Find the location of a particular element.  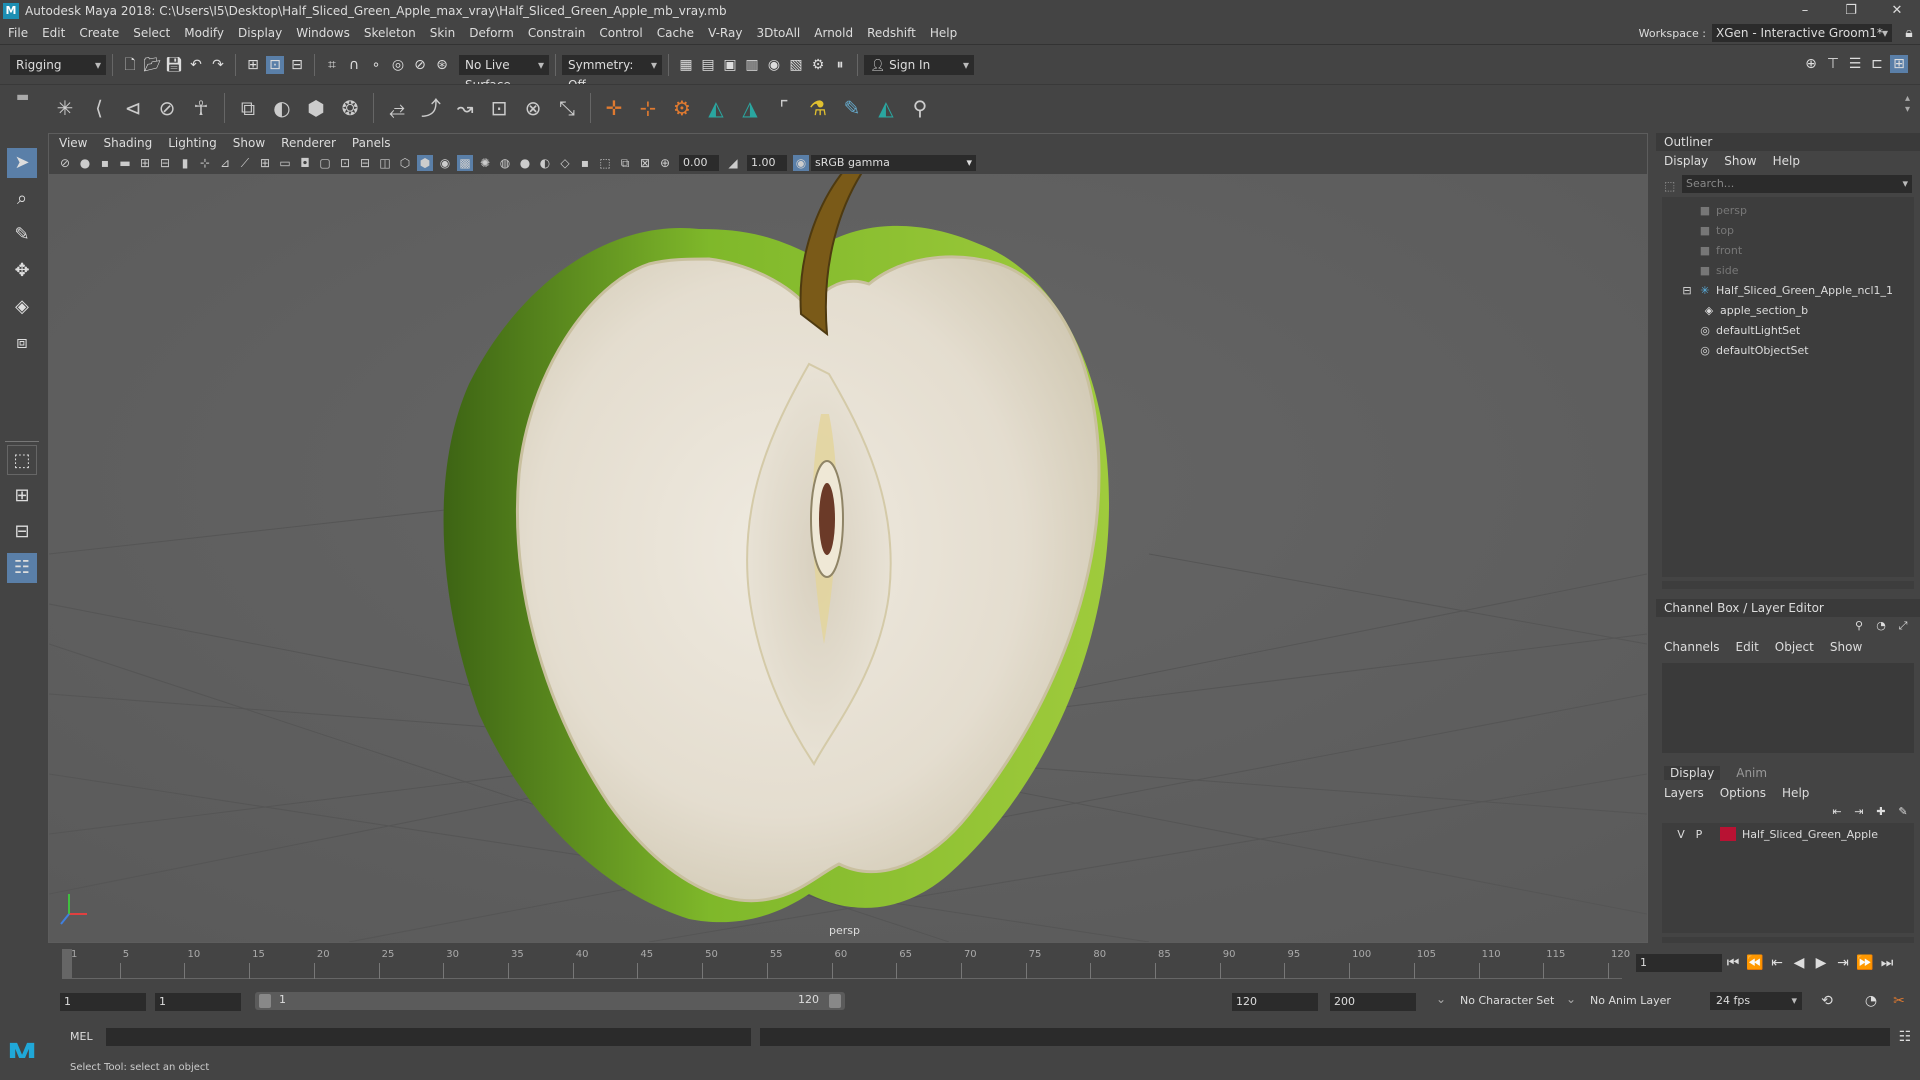

command-language-label: MEL is located at coordinates (81, 1036).